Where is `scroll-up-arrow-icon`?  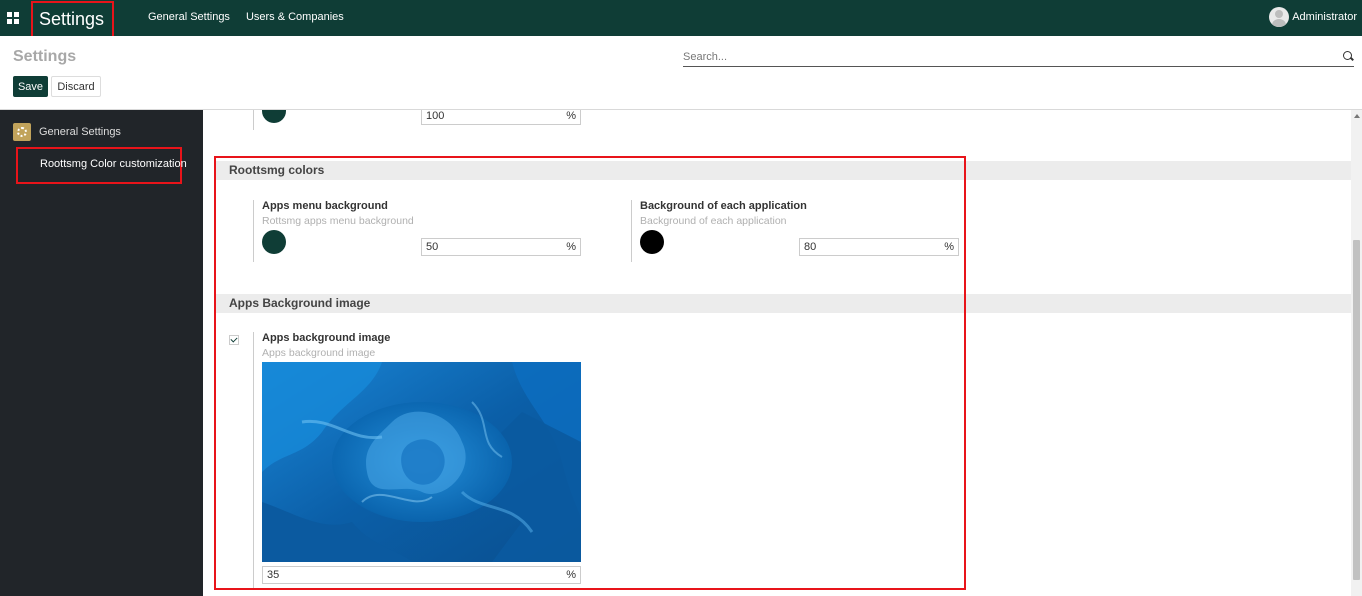 scroll-up-arrow-icon is located at coordinates (1357, 116).